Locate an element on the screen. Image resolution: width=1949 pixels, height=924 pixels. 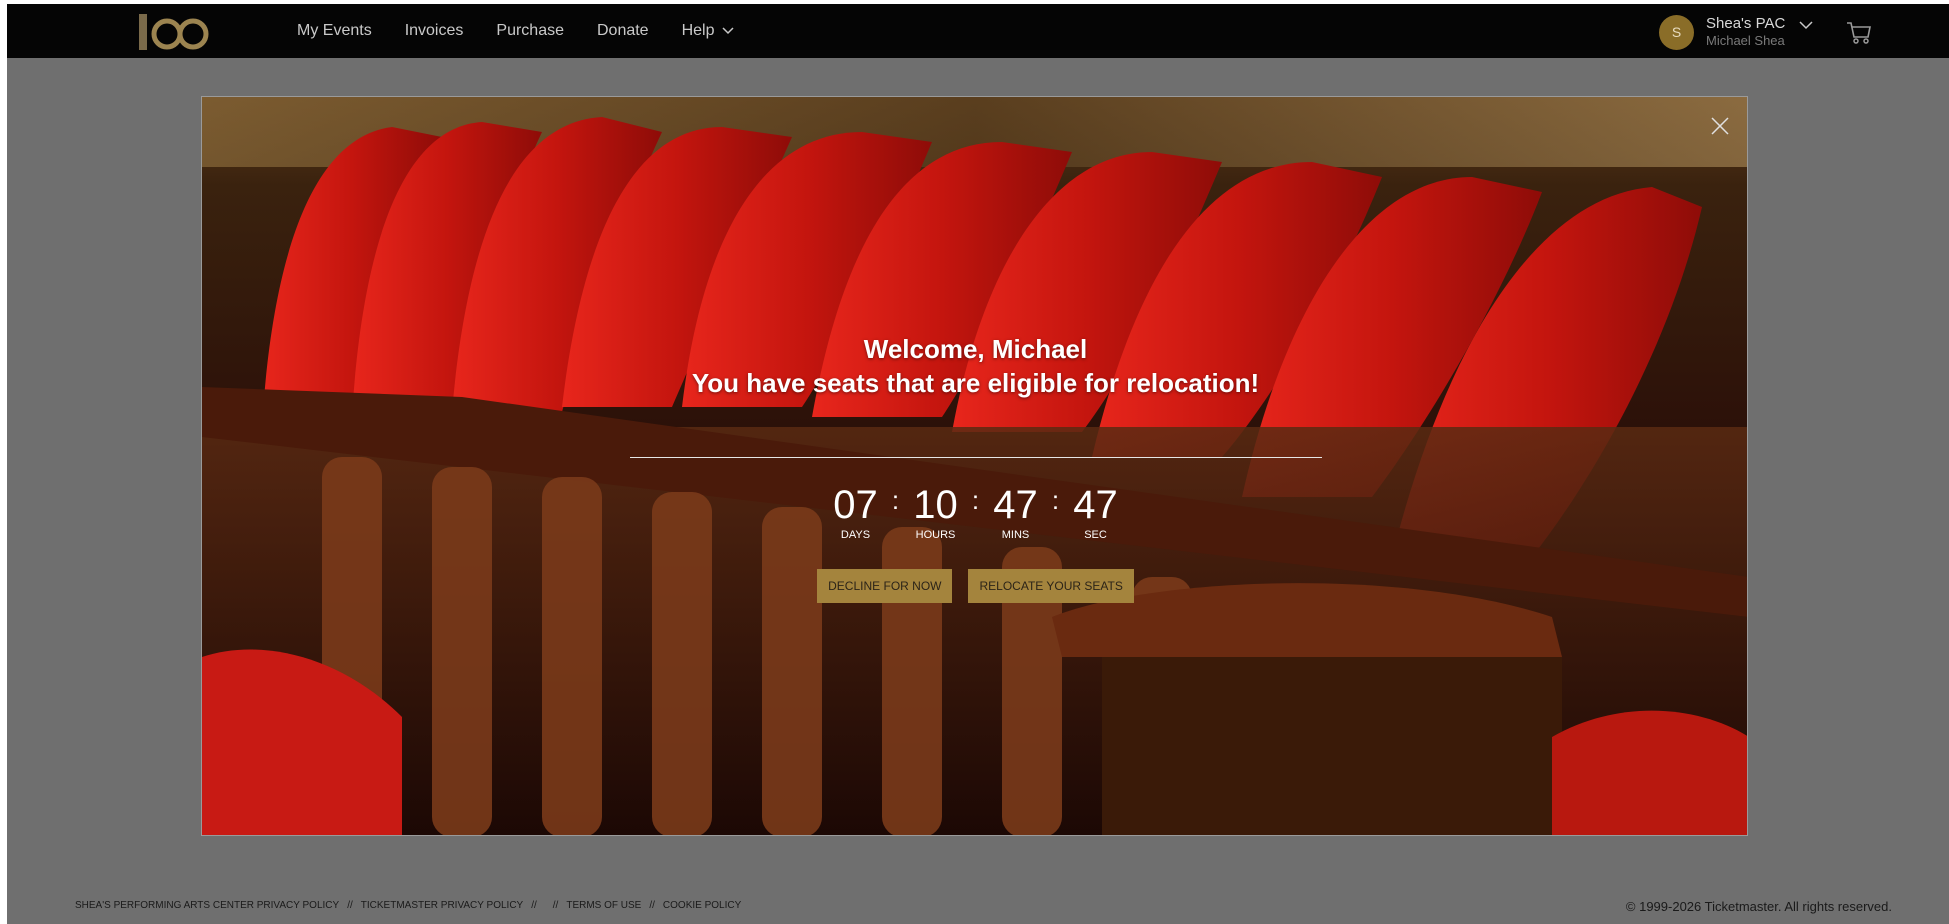
footer-link-terms: TERMS OF USE is located at coordinates (603, 905).